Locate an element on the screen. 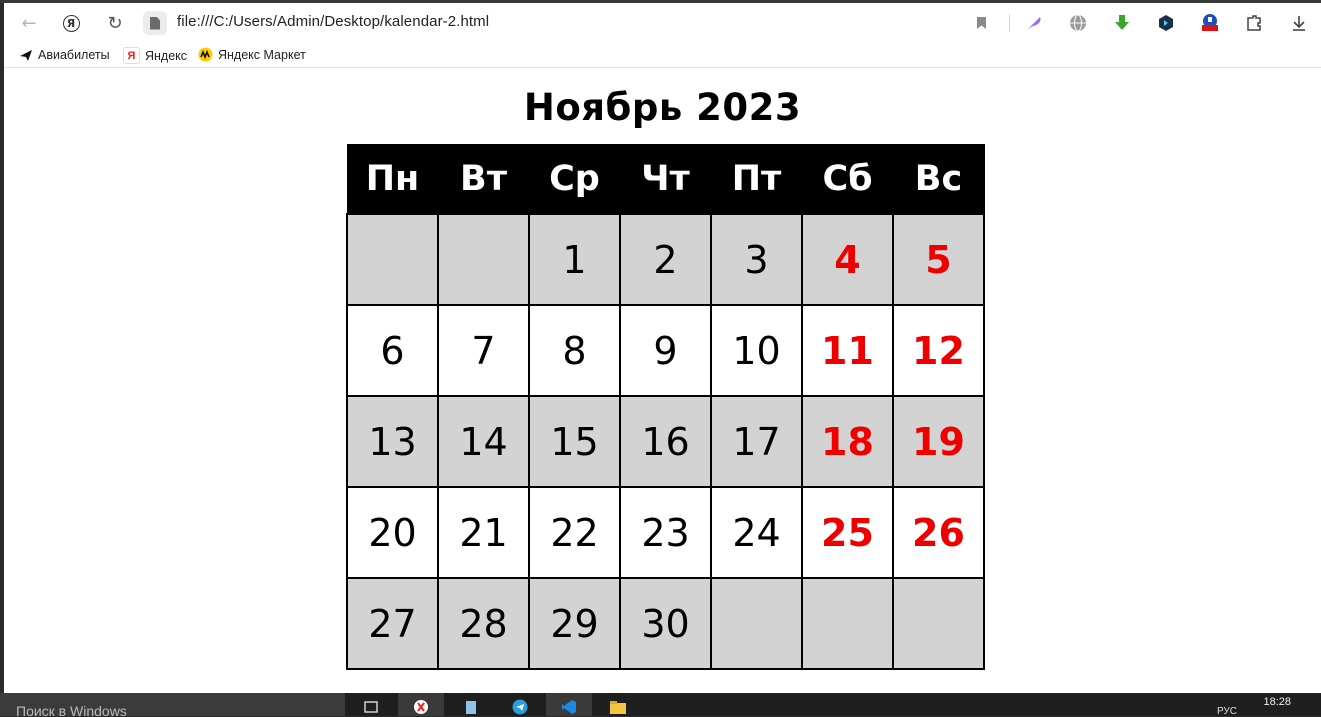  day-cell: 1 is located at coordinates (574, 259).